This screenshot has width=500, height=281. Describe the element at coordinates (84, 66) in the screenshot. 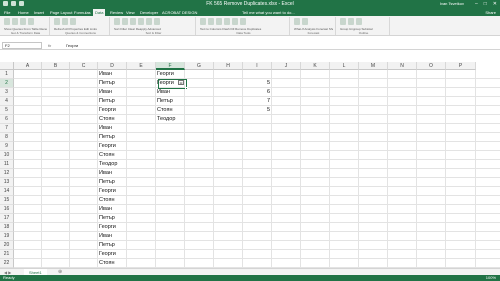

I see `column-header-c: C` at that location.